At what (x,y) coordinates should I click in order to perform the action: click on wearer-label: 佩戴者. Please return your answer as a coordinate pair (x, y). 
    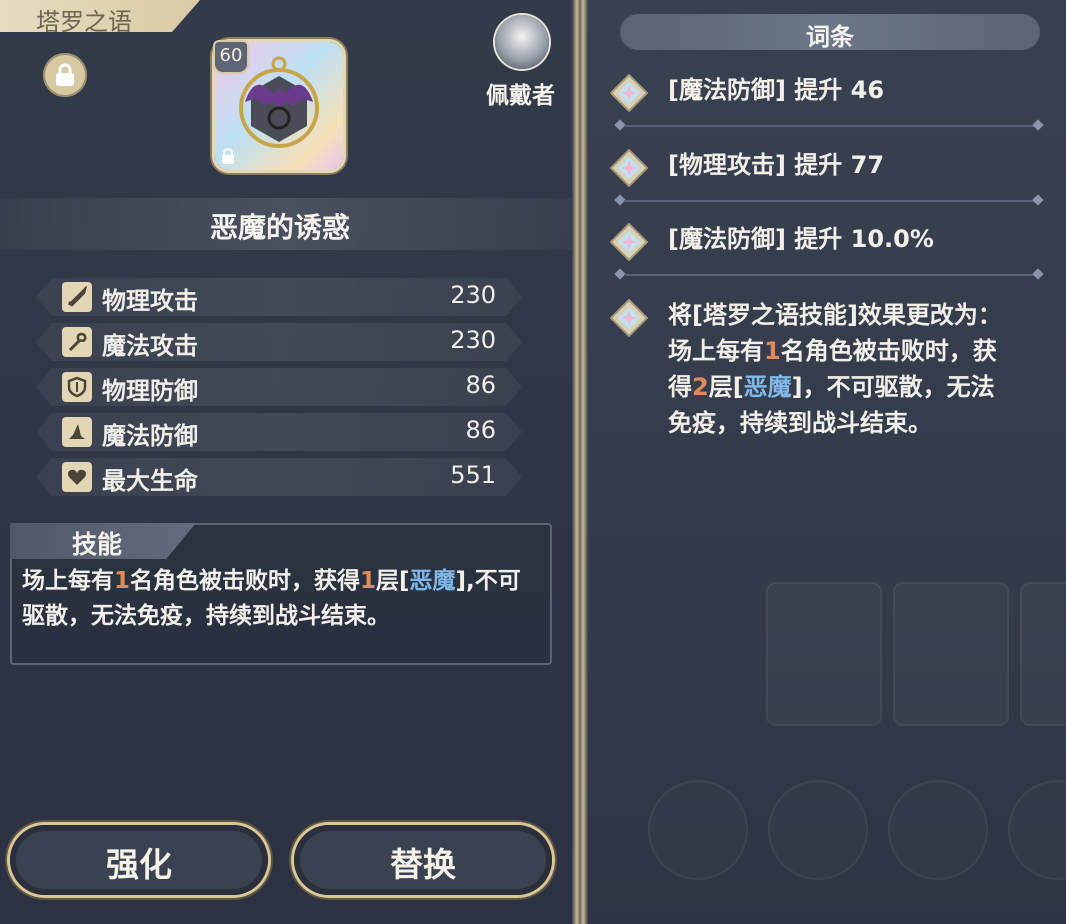
    Looking at the image, I should click on (520, 96).